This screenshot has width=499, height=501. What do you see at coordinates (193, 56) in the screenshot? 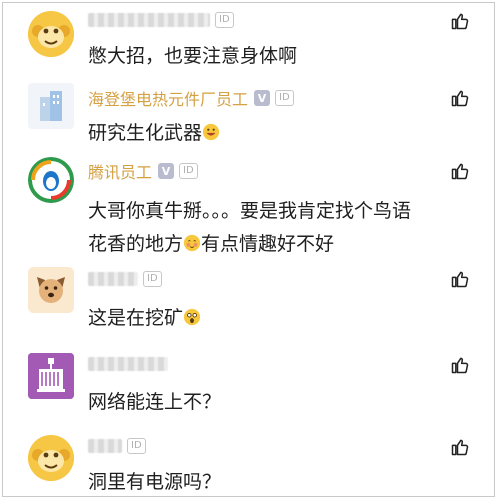
I see `comment-text: 憋大招，也要注意身体啊` at bounding box center [193, 56].